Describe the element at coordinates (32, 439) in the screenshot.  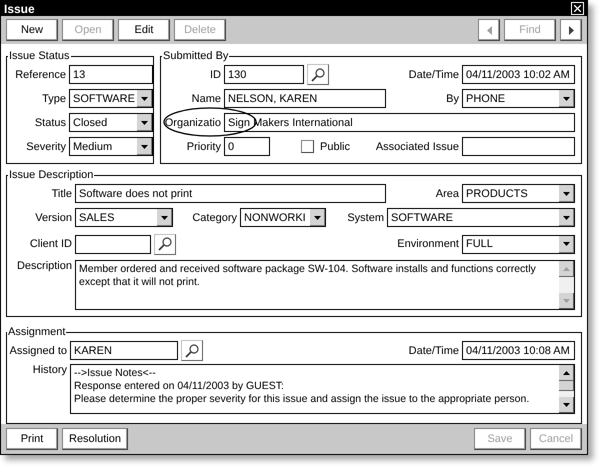
I see `footer-button: Print` at that location.